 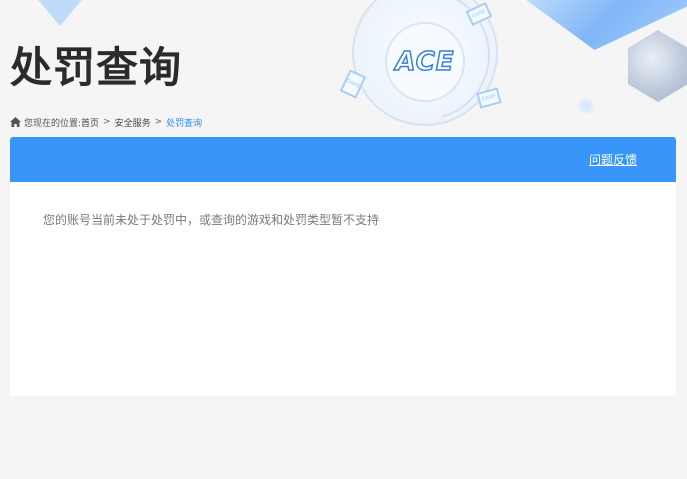 I want to click on breadcrumb-security-link: 安全服务, so click(x=133, y=122).